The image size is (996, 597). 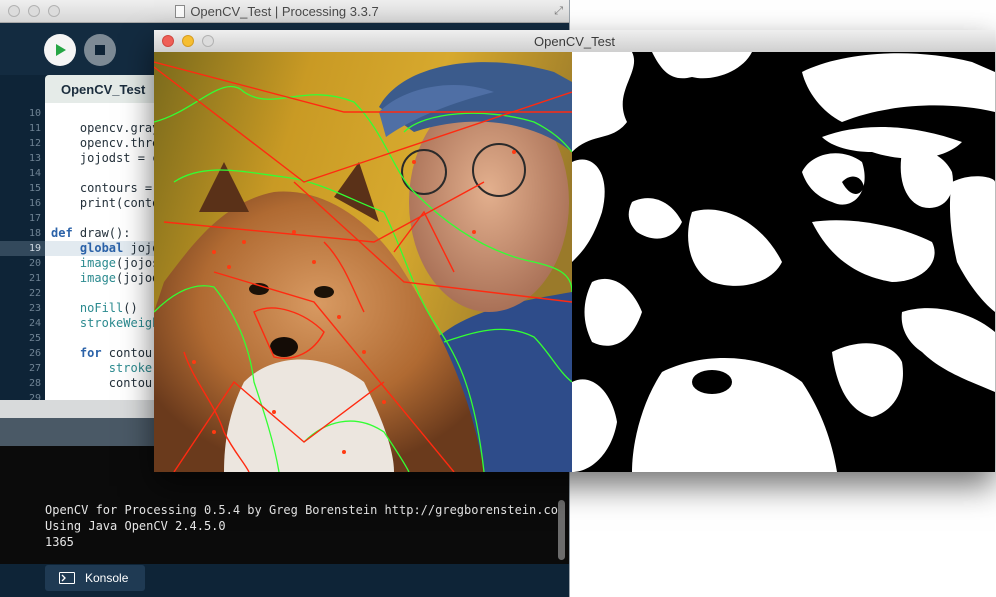 What do you see at coordinates (105, 143) in the screenshot?
I see `code-text: opencv.thre` at bounding box center [105, 143].